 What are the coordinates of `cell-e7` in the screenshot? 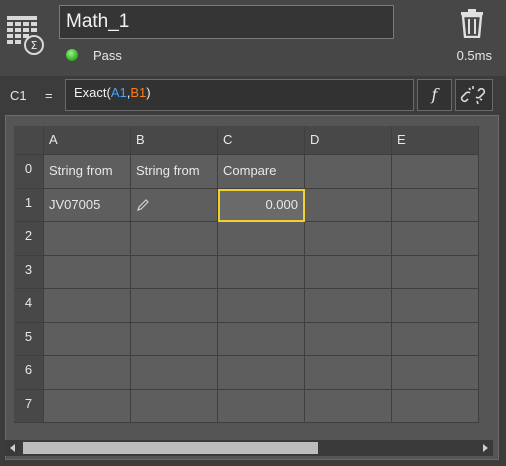 It's located at (435, 406).